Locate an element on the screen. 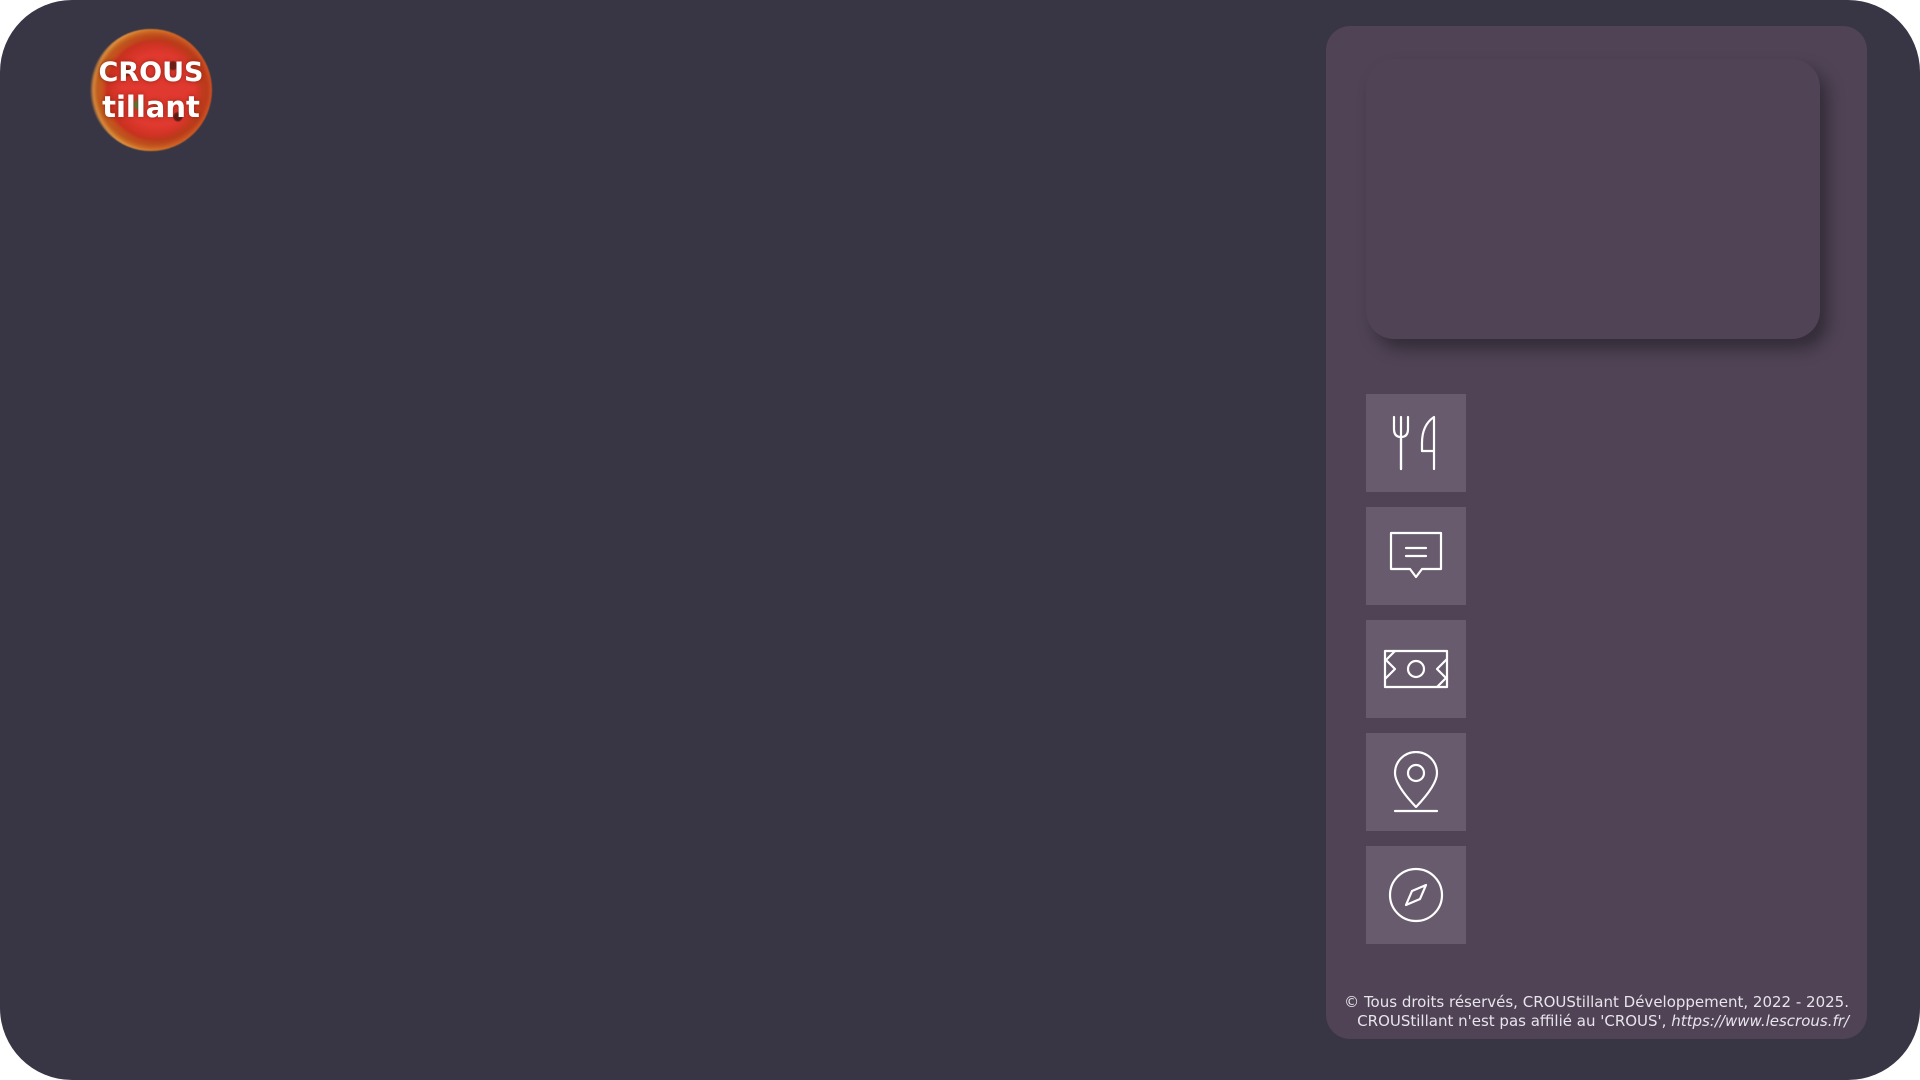 Image resolution: width=1920 pixels, height=1080 pixels. crous-link: https://www.lescrous.fr/ is located at coordinates (1760, 1021).